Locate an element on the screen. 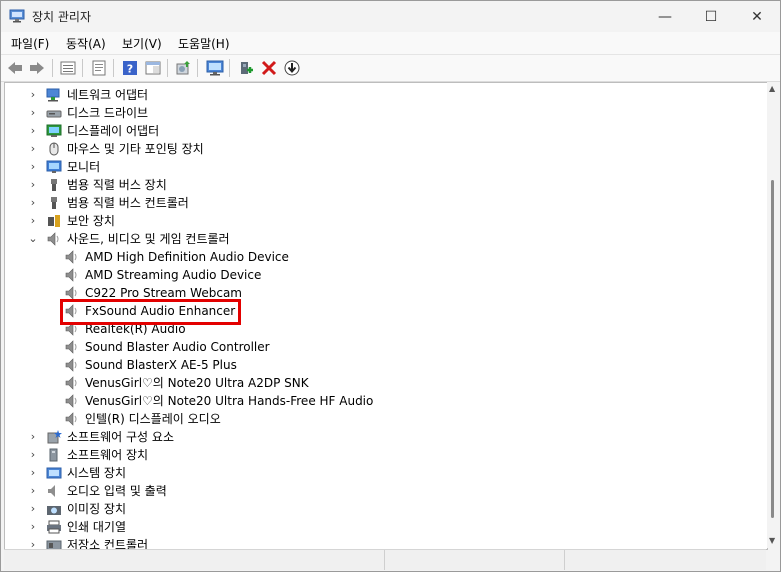 The height and width of the screenshot is (572, 781). status-bar is located at coordinates (385, 559).